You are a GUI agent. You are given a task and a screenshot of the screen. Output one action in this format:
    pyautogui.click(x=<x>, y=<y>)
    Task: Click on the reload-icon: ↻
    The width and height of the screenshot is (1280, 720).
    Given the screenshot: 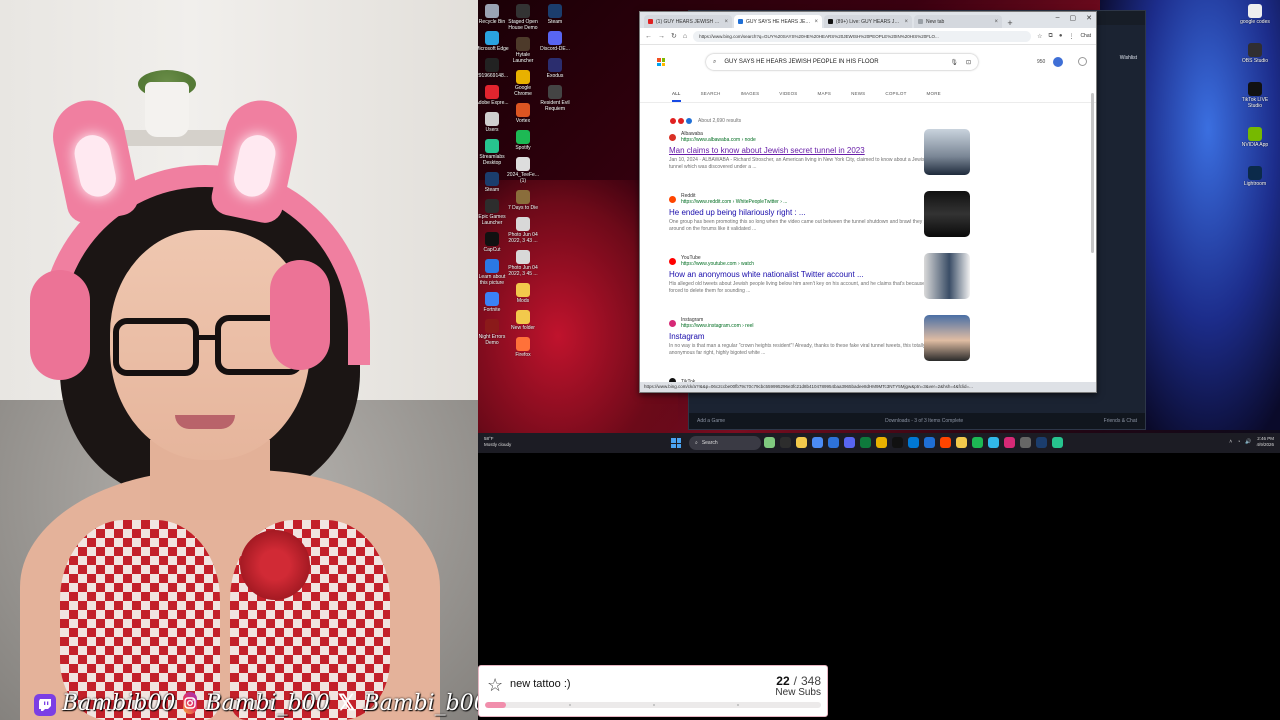 What is the action you would take?
    pyautogui.click(x=674, y=36)
    